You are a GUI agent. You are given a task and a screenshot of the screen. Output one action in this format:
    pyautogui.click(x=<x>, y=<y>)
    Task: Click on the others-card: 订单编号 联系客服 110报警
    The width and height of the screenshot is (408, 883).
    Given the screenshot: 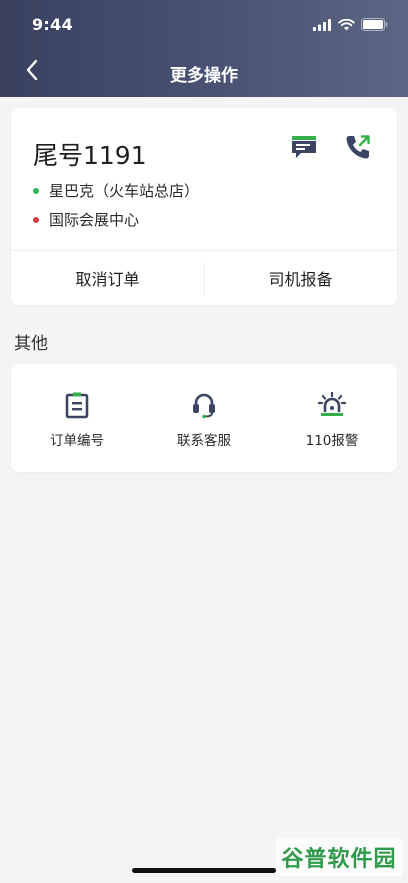 What is the action you would take?
    pyautogui.click(x=204, y=418)
    